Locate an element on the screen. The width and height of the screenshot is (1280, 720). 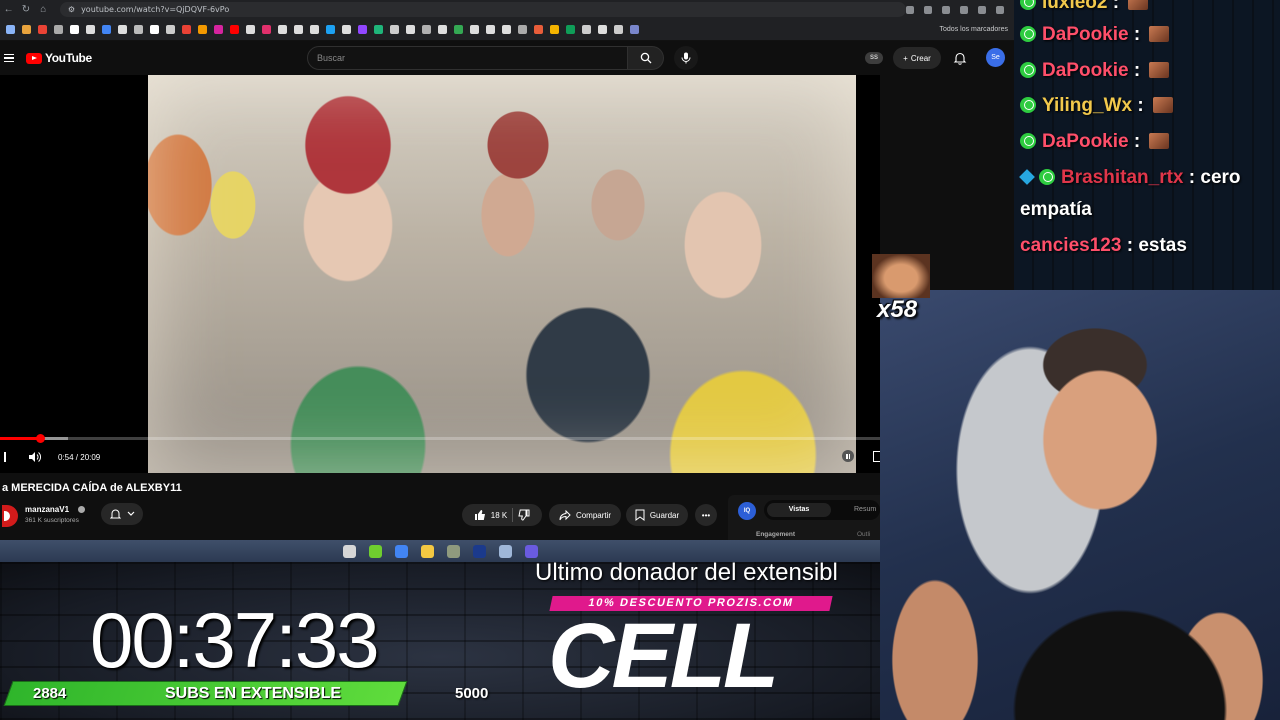
account-avatar: Se is located at coordinates (995, 57).